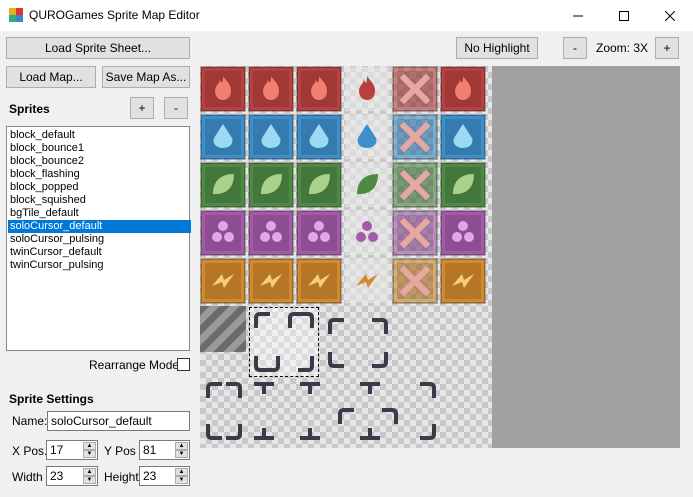 The height and width of the screenshot is (497, 693). I want to click on list-item: block_default, so click(99, 135).